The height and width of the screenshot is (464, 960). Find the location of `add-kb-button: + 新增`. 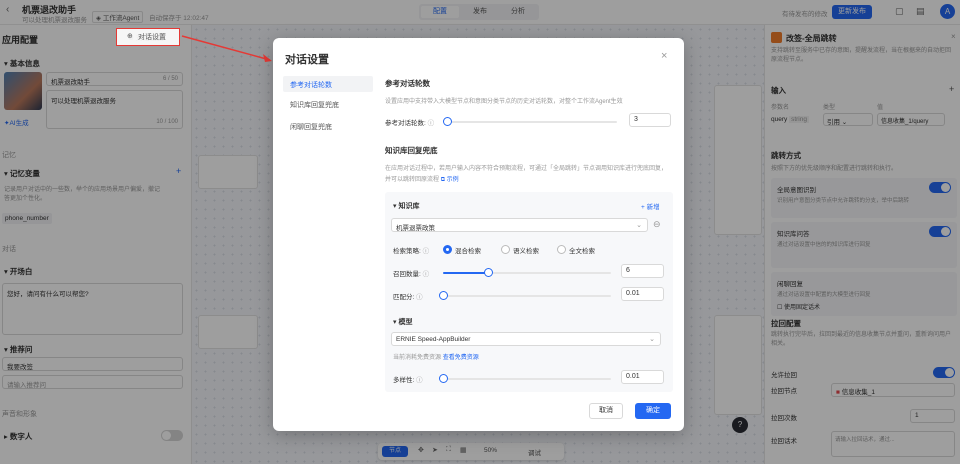

add-kb-button: + 新增 is located at coordinates (650, 206).